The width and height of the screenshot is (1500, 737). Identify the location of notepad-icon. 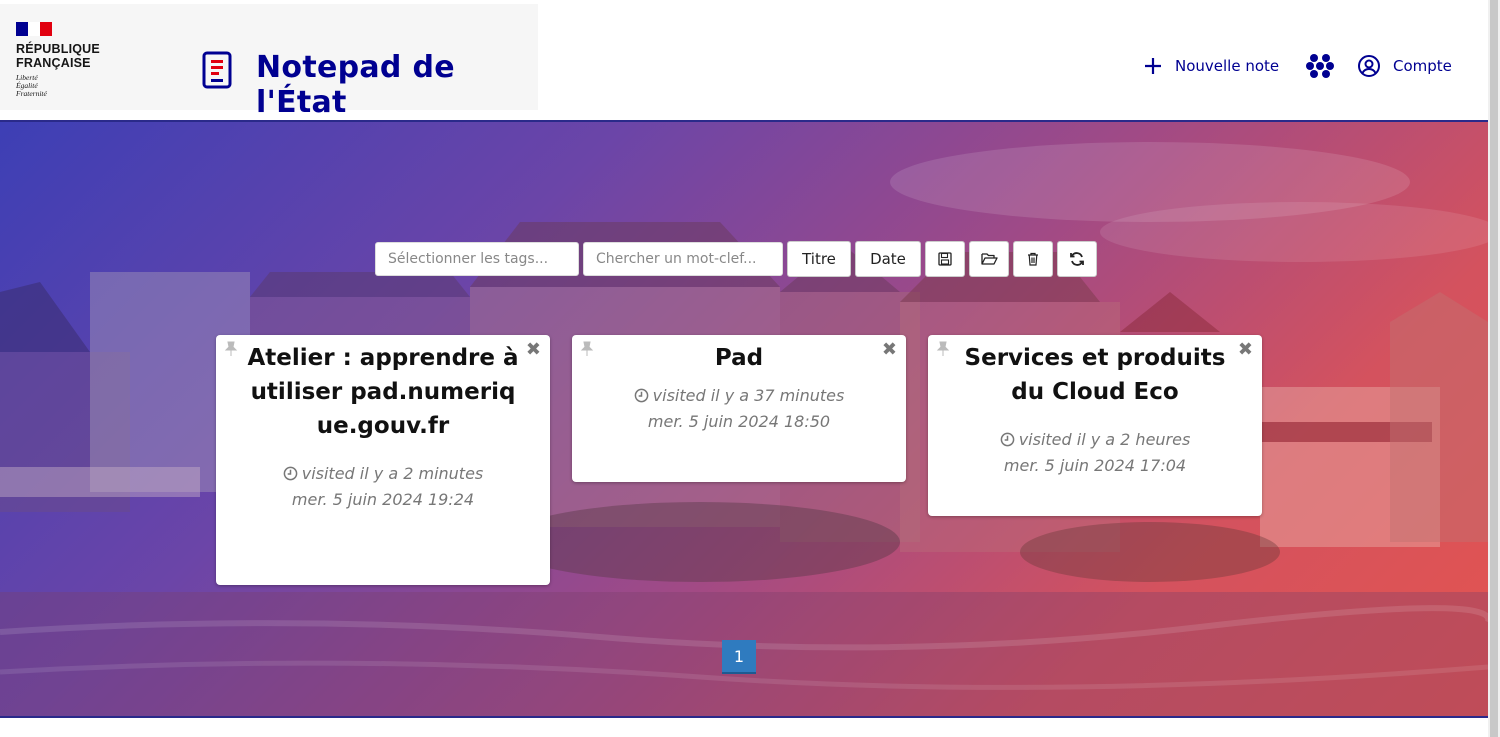
(217, 70).